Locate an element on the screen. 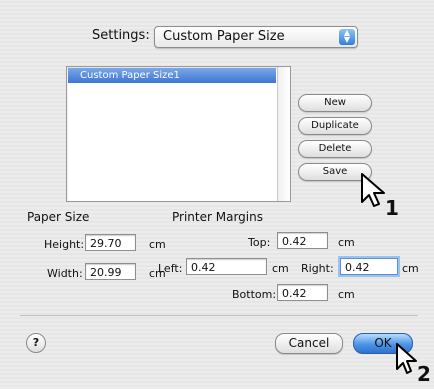 This screenshot has height=389, width=434. step-1-callout: 1 is located at coordinates (392, 208).